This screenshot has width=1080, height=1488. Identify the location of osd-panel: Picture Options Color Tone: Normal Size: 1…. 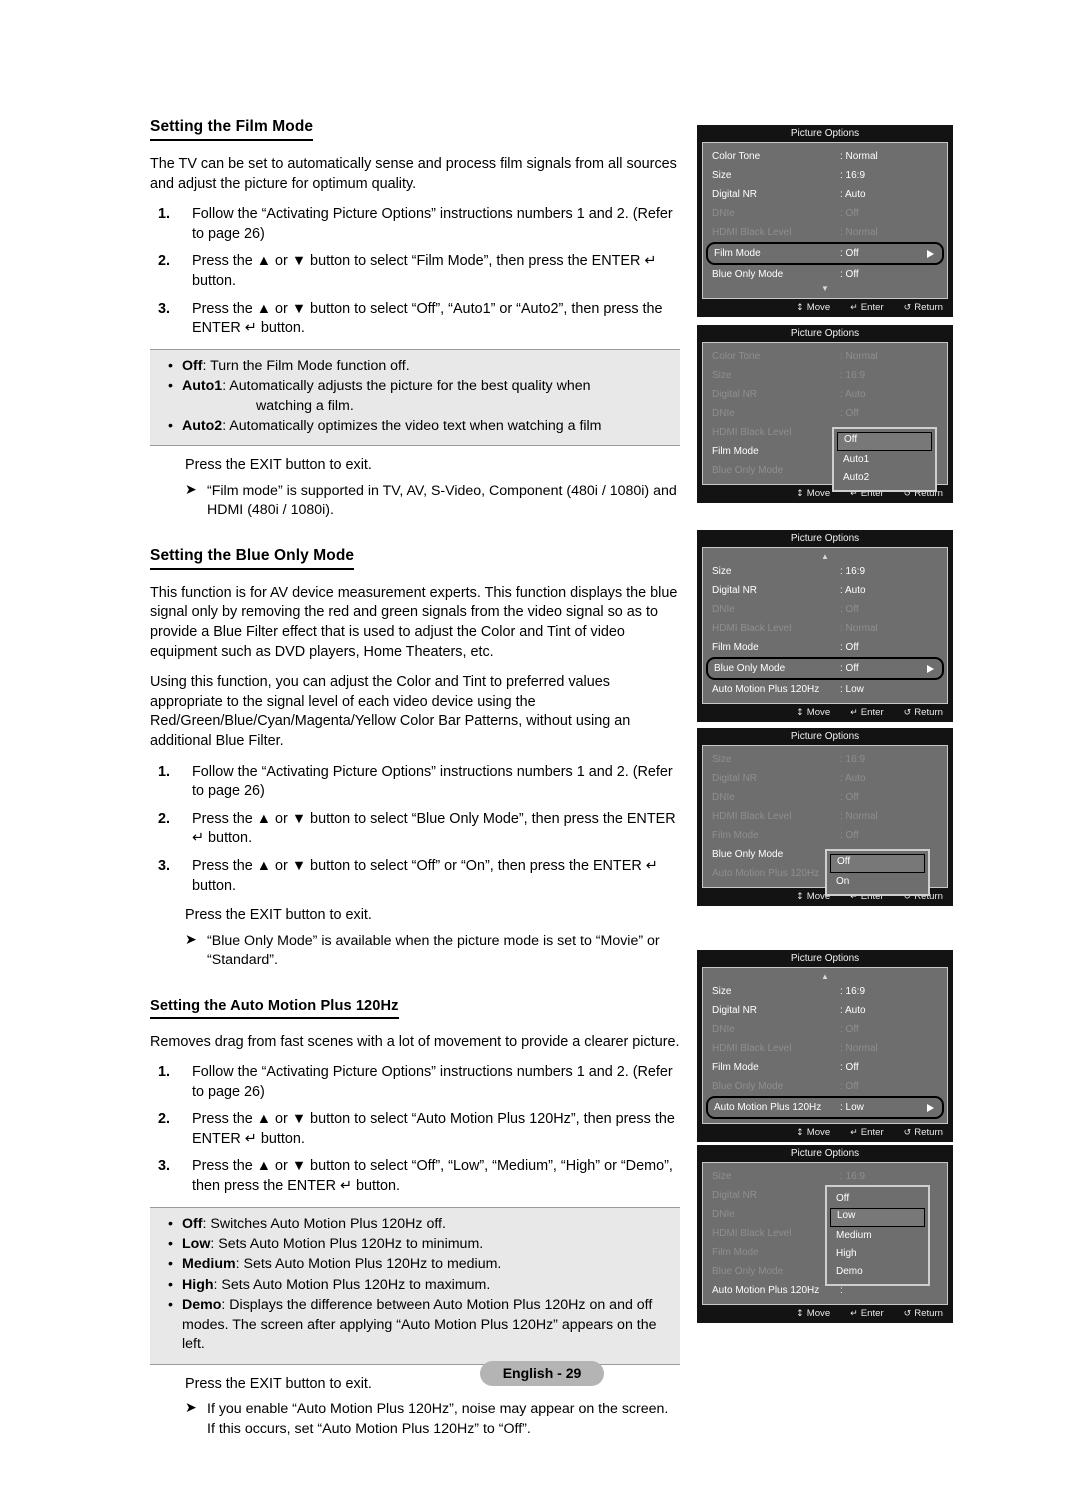
(825, 414).